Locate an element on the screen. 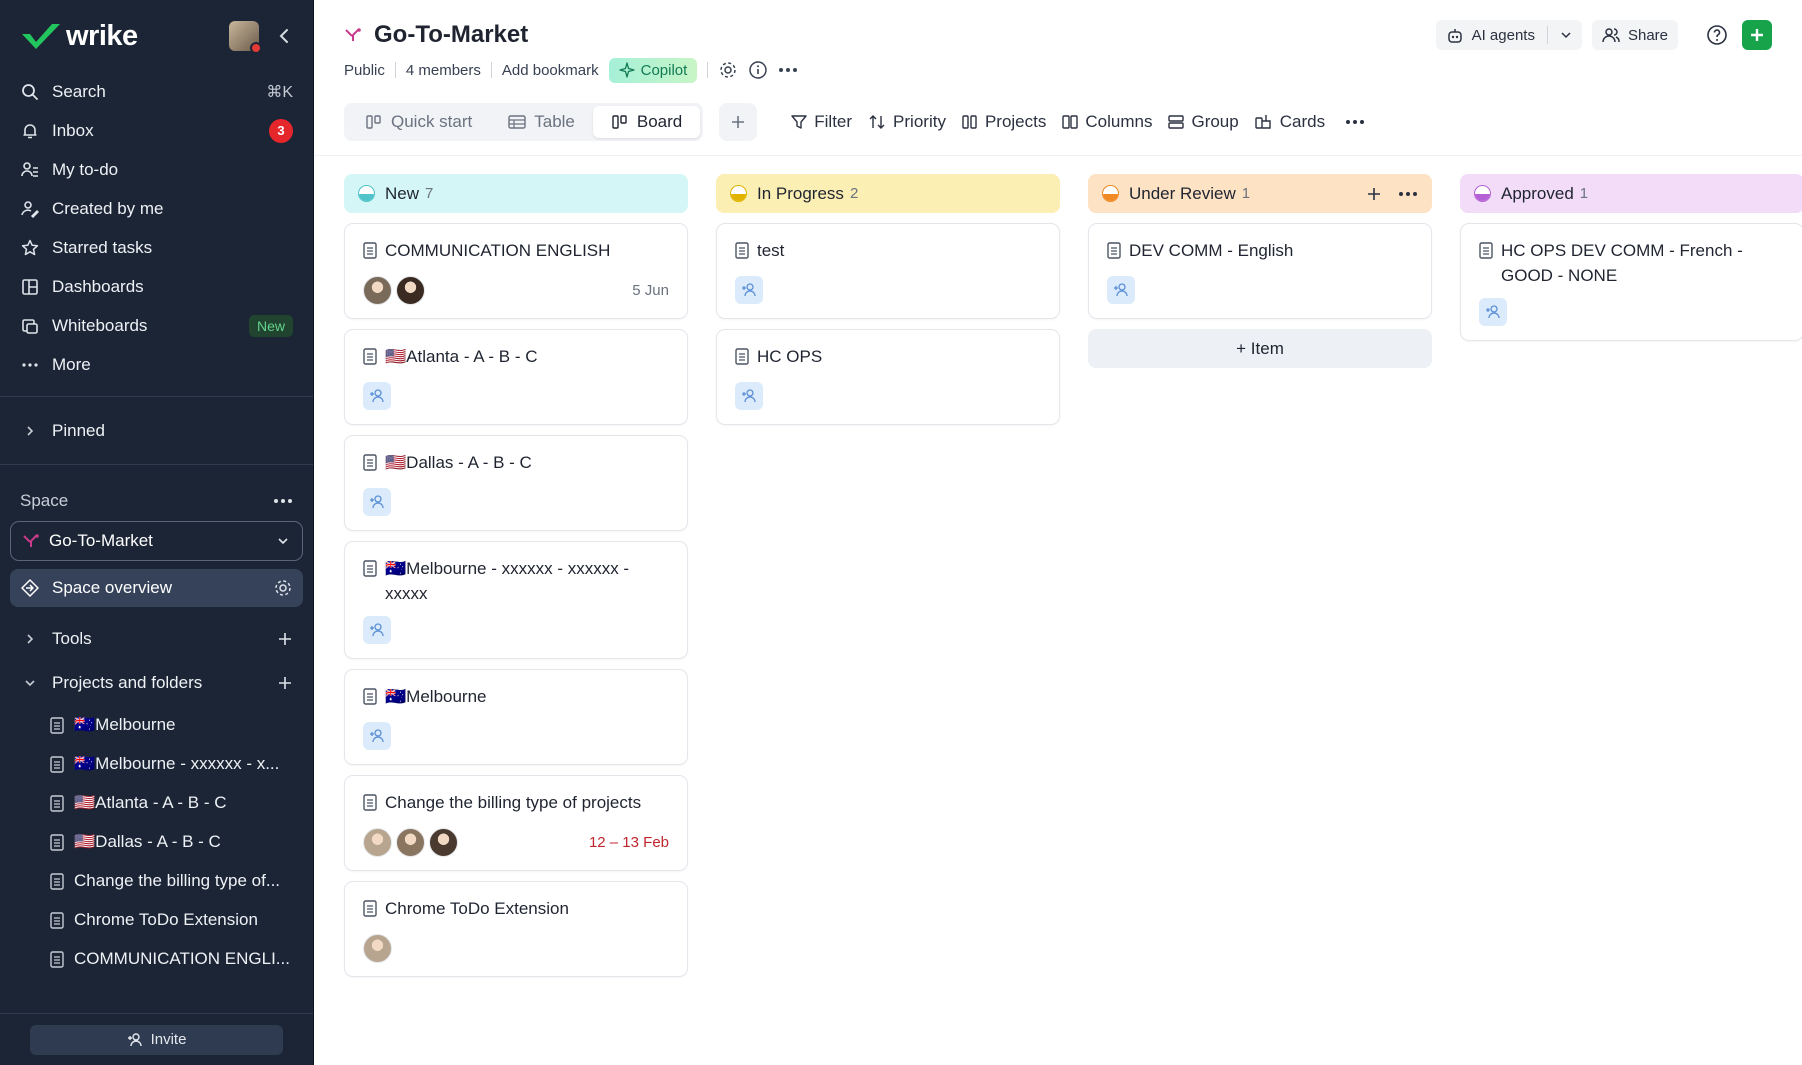 The height and width of the screenshot is (1065, 1802). cards-button: Cards is located at coordinates (1290, 122).